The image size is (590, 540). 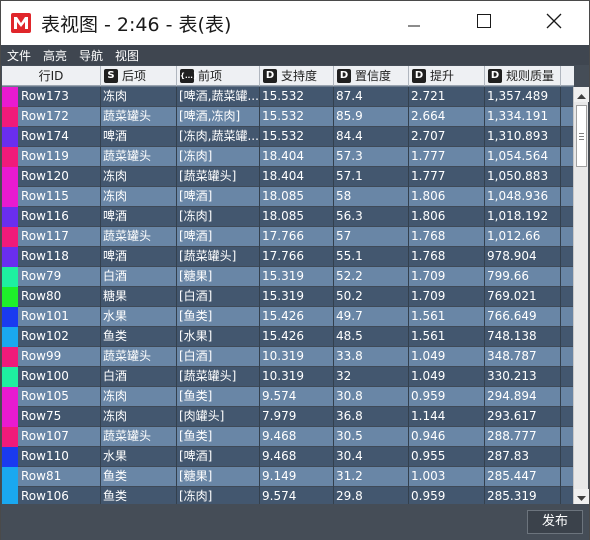 What do you see at coordinates (51, 495) in the screenshot?
I see `row-id-cell: Row106` at bounding box center [51, 495].